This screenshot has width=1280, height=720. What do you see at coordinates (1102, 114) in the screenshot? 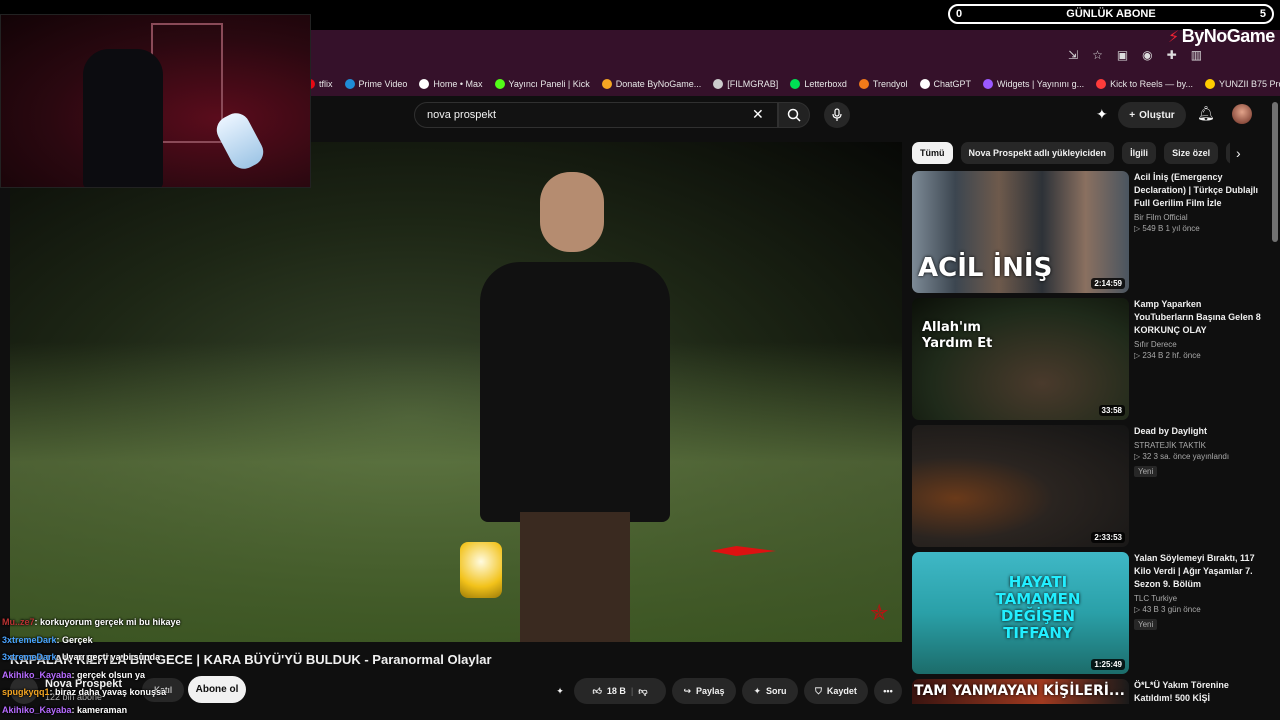
I see `extension-star-icon: ✦` at bounding box center [1102, 114].